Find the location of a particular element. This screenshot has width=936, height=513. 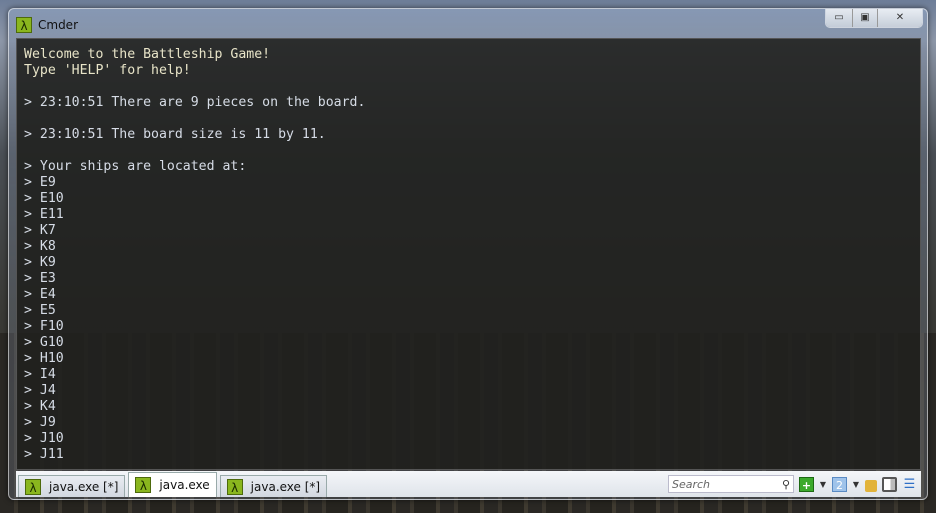

terminal-line: > 23:10:51 The board size is 11 by 11. is located at coordinates (175, 134).